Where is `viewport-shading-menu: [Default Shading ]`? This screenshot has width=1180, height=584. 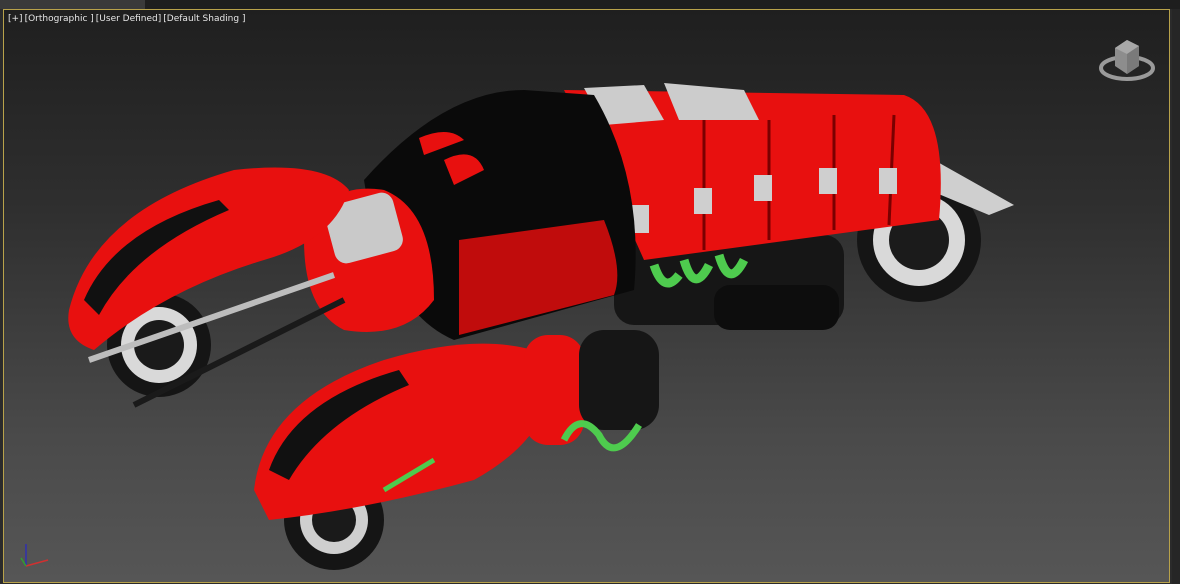 viewport-shading-menu: [Default Shading ] is located at coordinates (204, 19).